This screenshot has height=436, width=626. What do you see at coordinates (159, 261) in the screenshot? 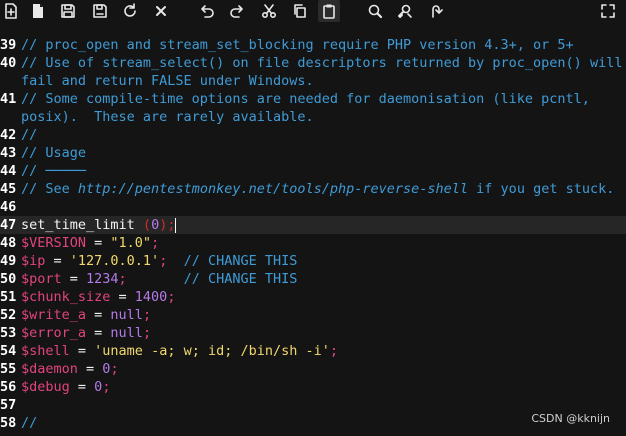
I see `line-code: $ip = '127.0.0.1'; // CHANGE THIS` at bounding box center [159, 261].